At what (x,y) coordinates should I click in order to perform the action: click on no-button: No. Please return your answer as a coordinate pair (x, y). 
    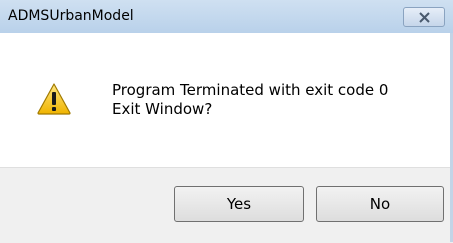
    Looking at the image, I should click on (380, 204).